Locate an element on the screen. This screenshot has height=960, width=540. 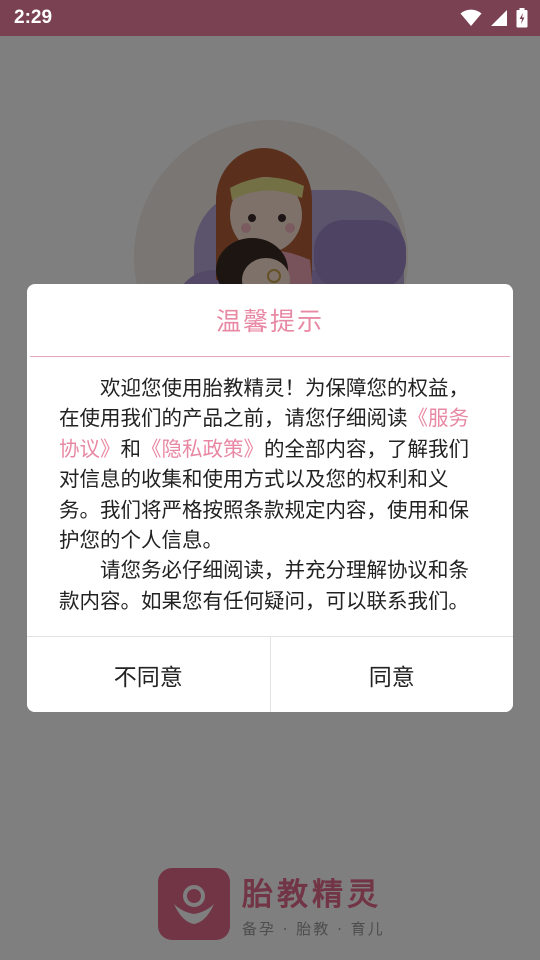
wifi-icon is located at coordinates (471, 18).